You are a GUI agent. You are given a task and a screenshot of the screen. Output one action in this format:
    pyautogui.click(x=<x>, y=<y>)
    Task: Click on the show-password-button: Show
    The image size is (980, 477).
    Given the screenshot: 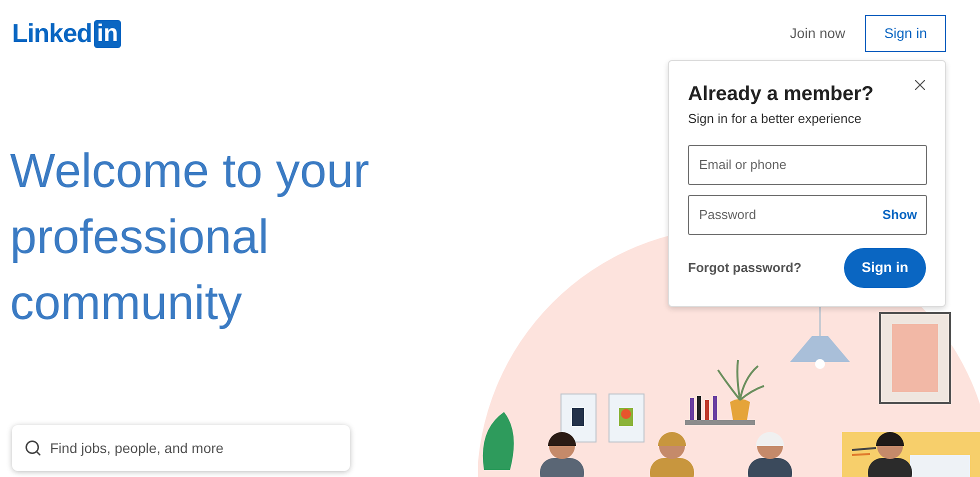 What is the action you would take?
    pyautogui.click(x=899, y=214)
    